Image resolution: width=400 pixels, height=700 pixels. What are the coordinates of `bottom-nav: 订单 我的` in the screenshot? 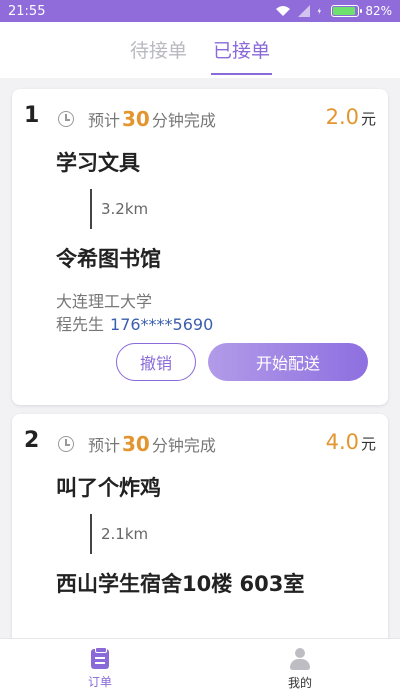 It's located at (200, 669).